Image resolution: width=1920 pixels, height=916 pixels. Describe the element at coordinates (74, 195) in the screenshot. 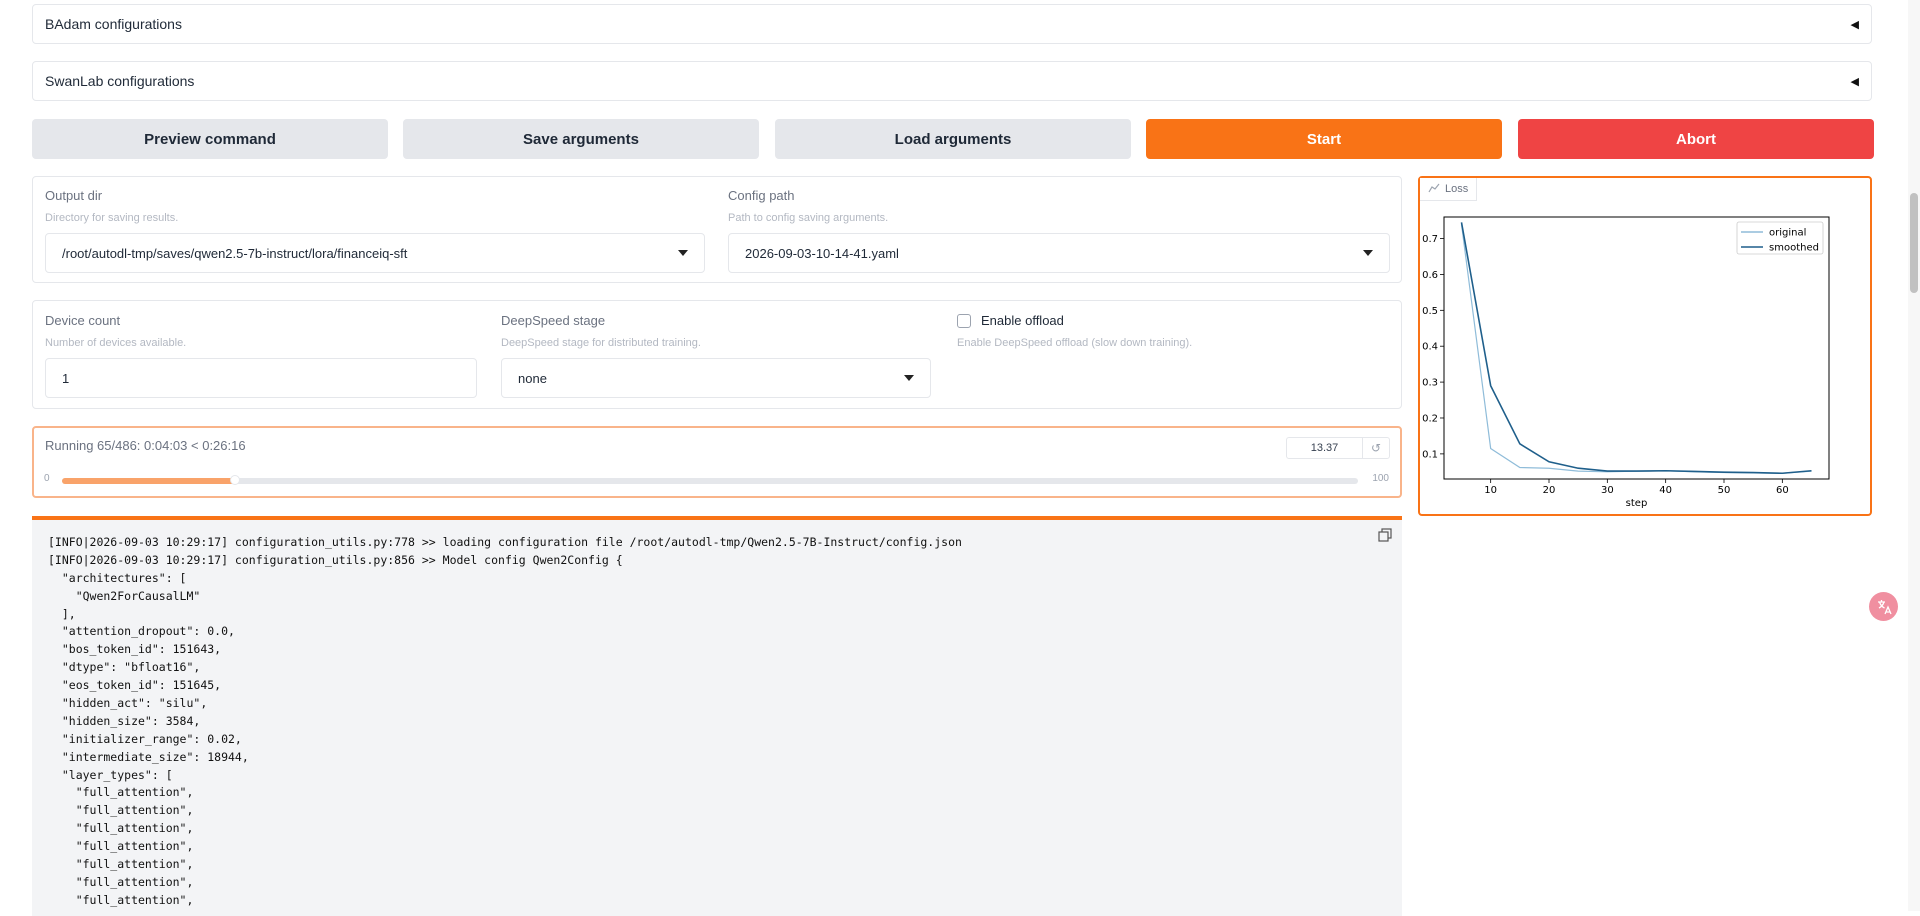

I see `output-dir-label: Output dir` at that location.